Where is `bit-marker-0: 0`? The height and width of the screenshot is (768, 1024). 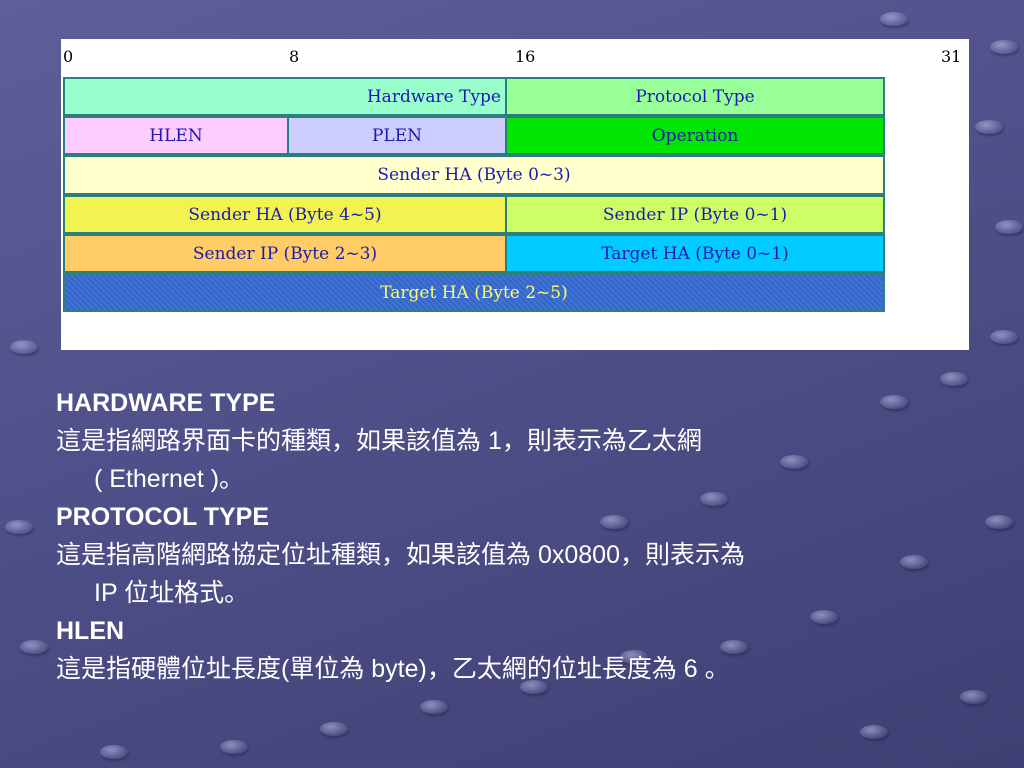
bit-marker-0: 0 is located at coordinates (68, 56).